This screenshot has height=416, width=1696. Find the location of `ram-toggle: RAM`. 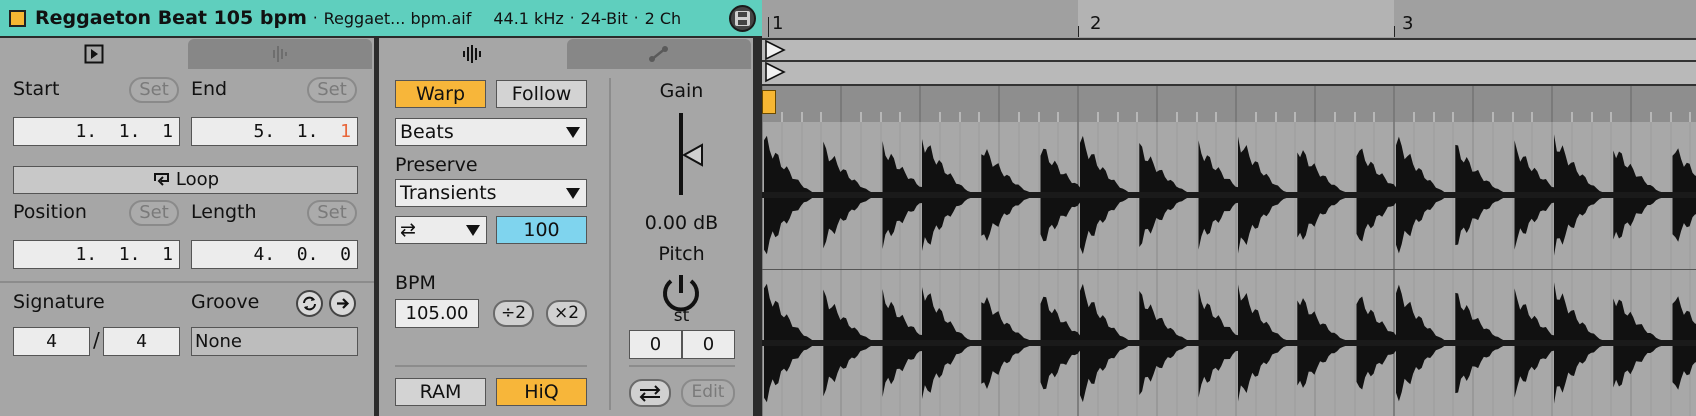

ram-toggle: RAM is located at coordinates (440, 392).